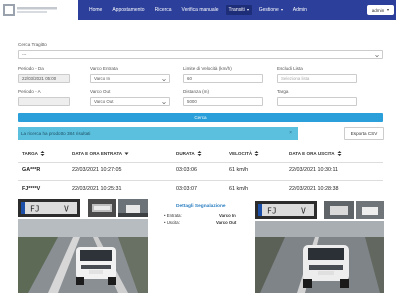  Describe the element at coordinates (35, 209) in the screenshot. I see `plate-left-text: FJ` at that location.